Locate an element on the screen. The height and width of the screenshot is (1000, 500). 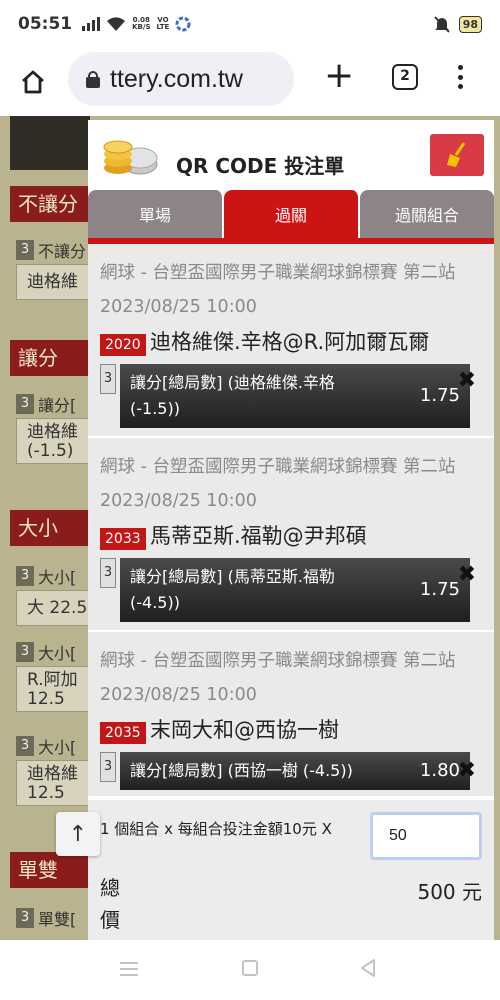
selection-box: 讓分[總局數] (馬蒂亞斯.福勒 (-4.5)) 1.75 is located at coordinates (295, 590).